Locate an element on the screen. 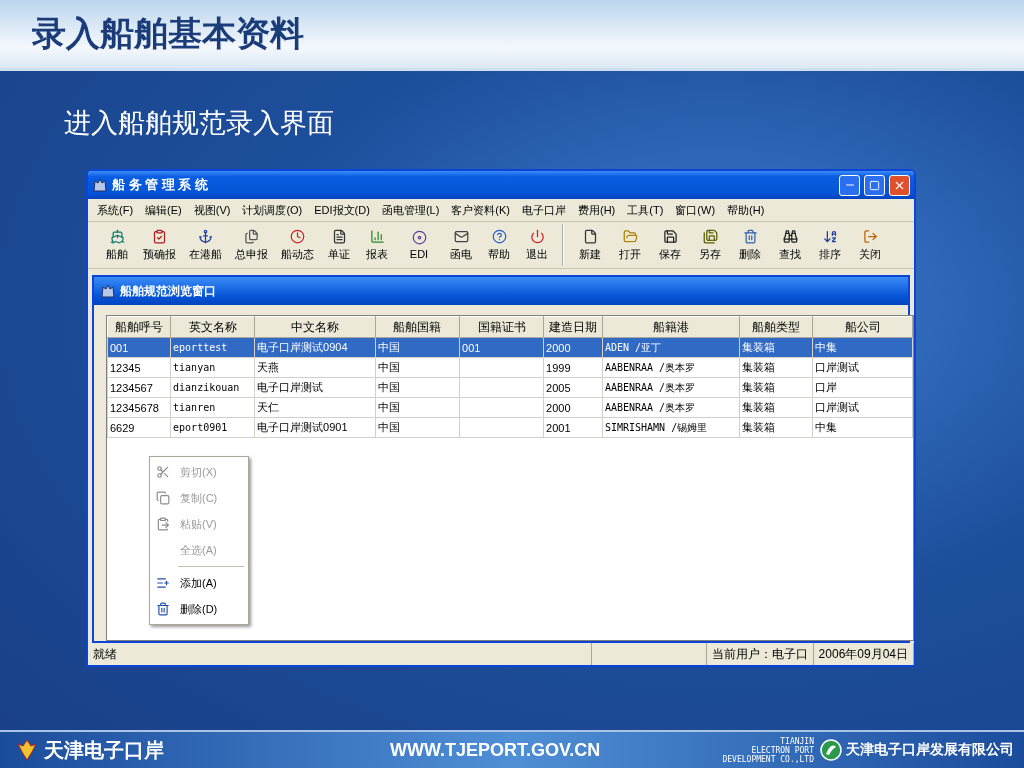 This screenshot has width=1024, height=768. toolbar-button: 打开 is located at coordinates (630, 245).